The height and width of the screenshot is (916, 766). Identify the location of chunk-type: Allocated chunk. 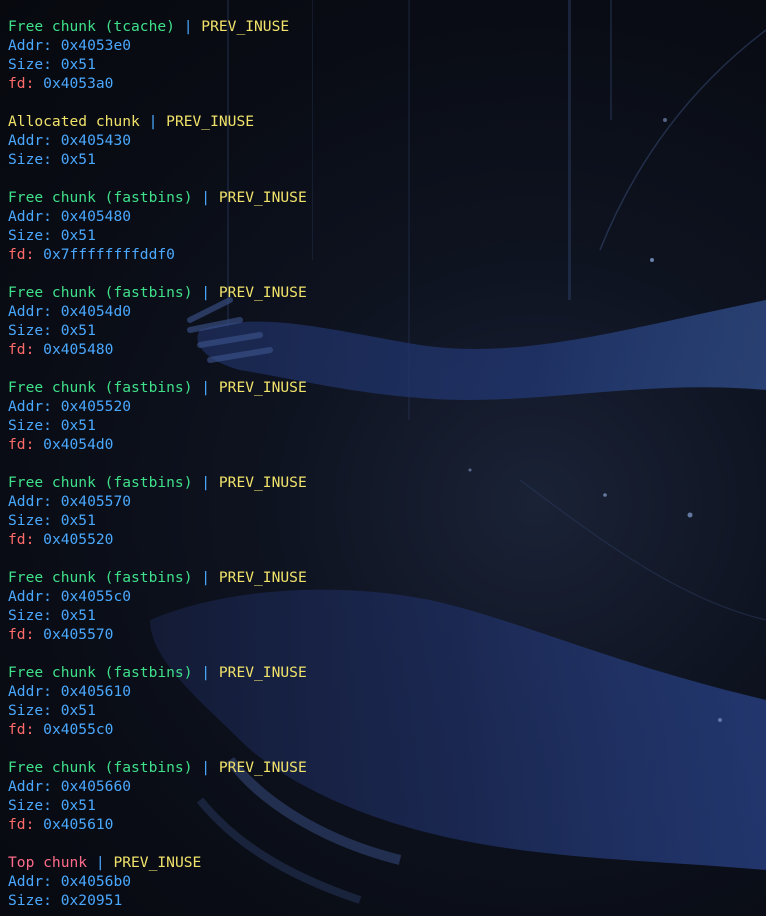
(74, 121).